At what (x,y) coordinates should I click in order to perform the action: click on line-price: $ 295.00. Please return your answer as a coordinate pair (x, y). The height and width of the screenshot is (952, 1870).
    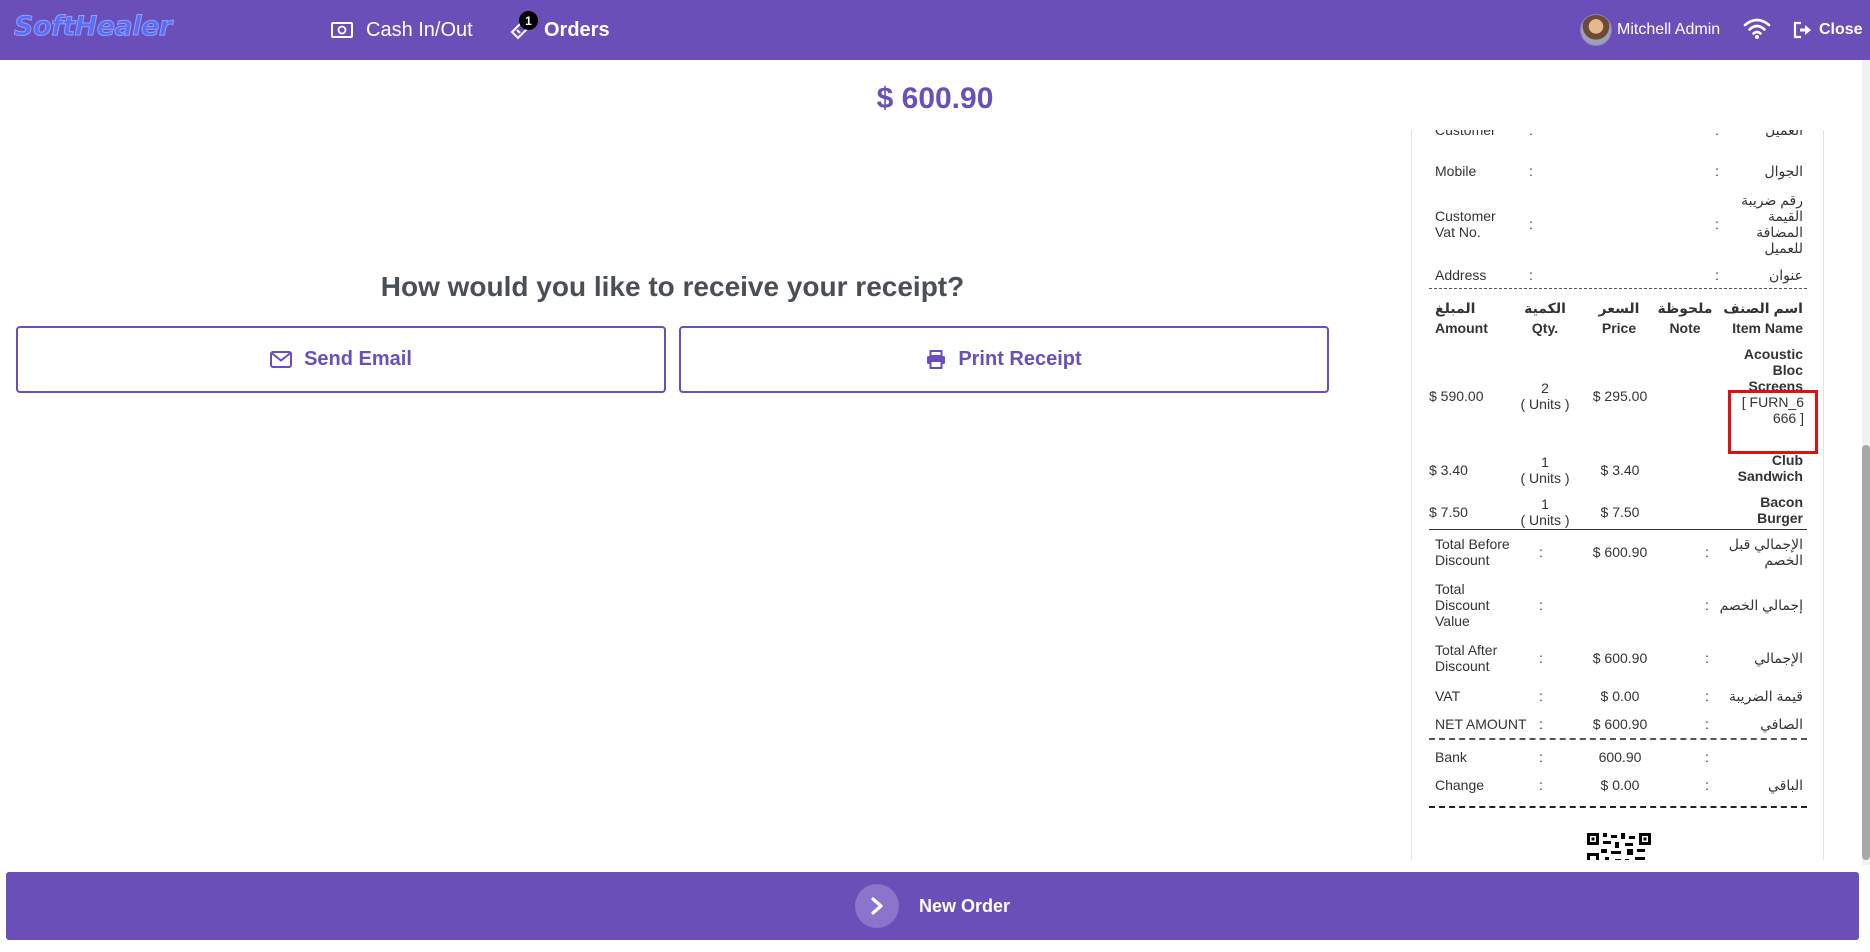
    Looking at the image, I should click on (1620, 396).